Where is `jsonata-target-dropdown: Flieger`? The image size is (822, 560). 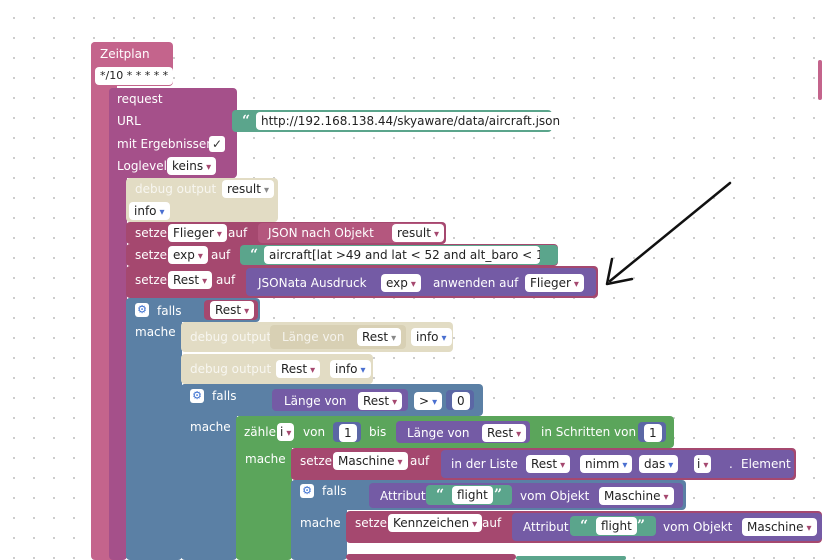
jsonata-target-dropdown: Flieger is located at coordinates (554, 283).